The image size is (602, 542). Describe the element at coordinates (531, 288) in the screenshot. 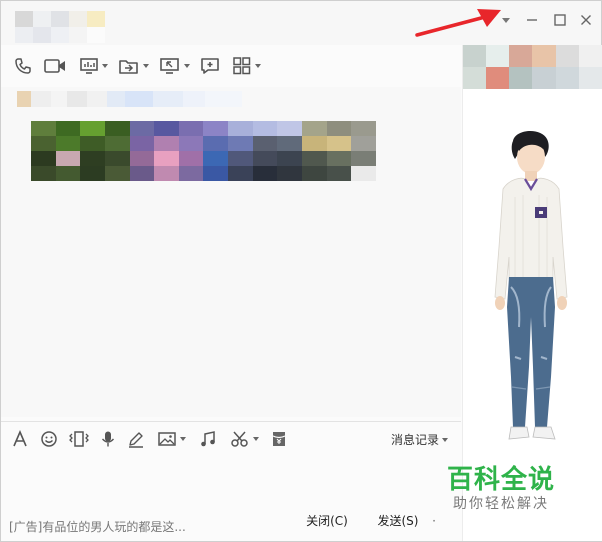

I see `avatar-show-figure` at that location.